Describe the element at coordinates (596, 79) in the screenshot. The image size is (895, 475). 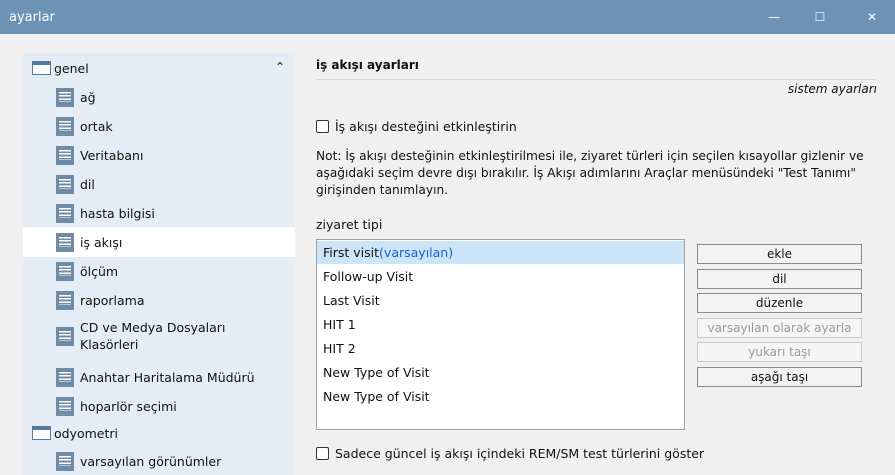
I see `divider` at that location.